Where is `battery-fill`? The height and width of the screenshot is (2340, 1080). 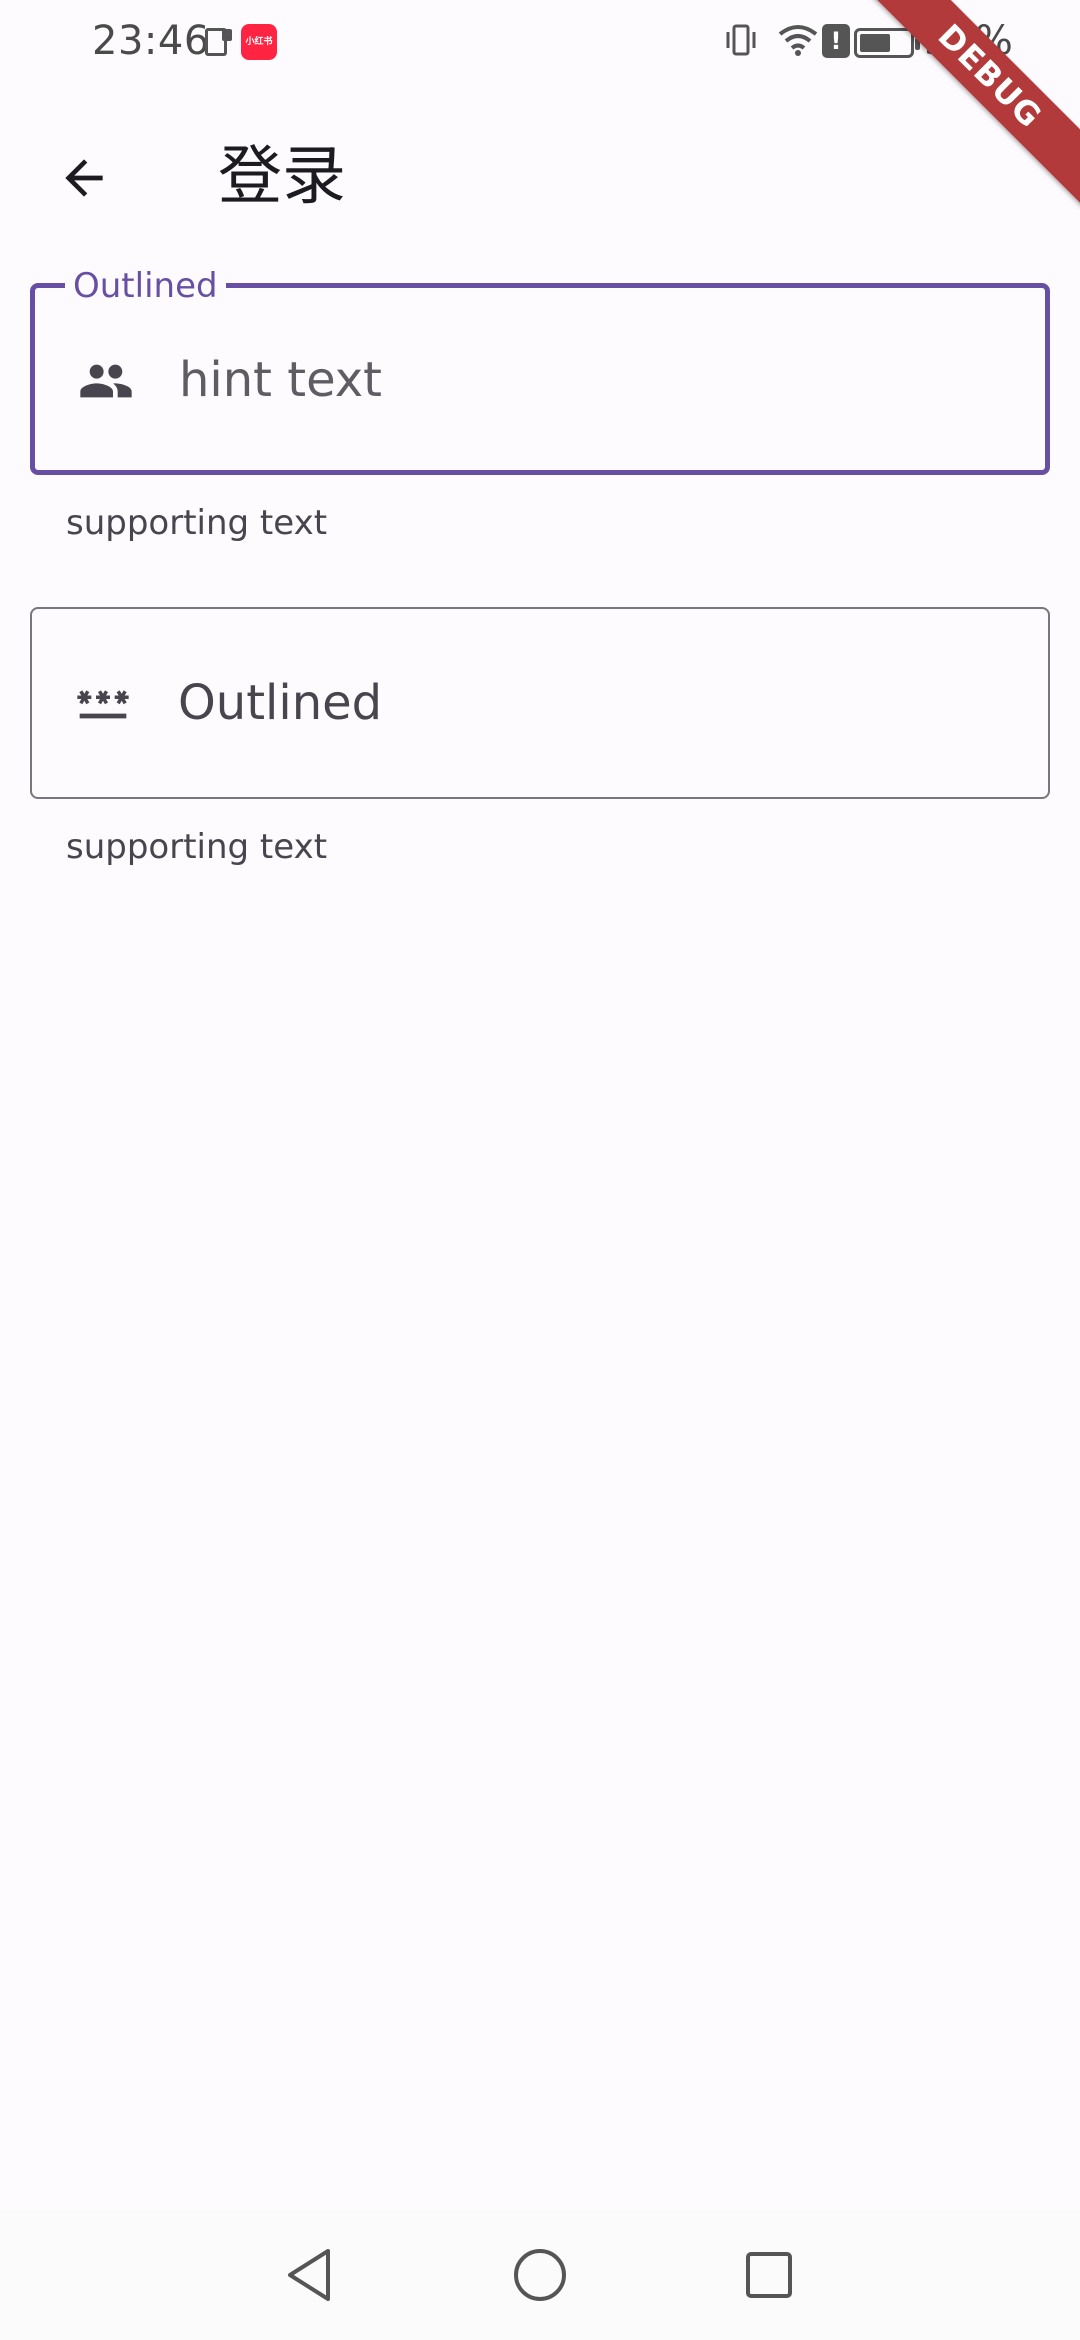 battery-fill is located at coordinates (875, 43).